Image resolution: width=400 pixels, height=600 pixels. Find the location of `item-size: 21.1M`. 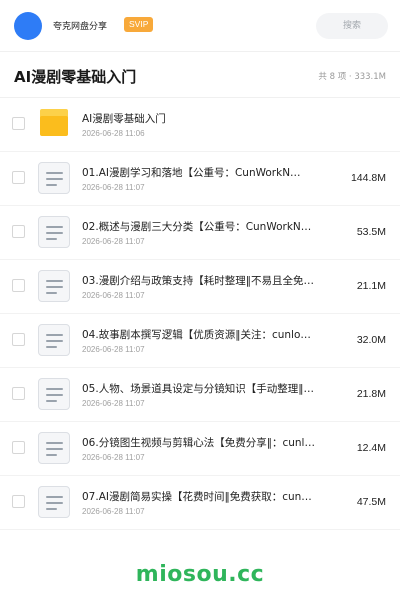

item-size: 21.1M is located at coordinates (371, 286).